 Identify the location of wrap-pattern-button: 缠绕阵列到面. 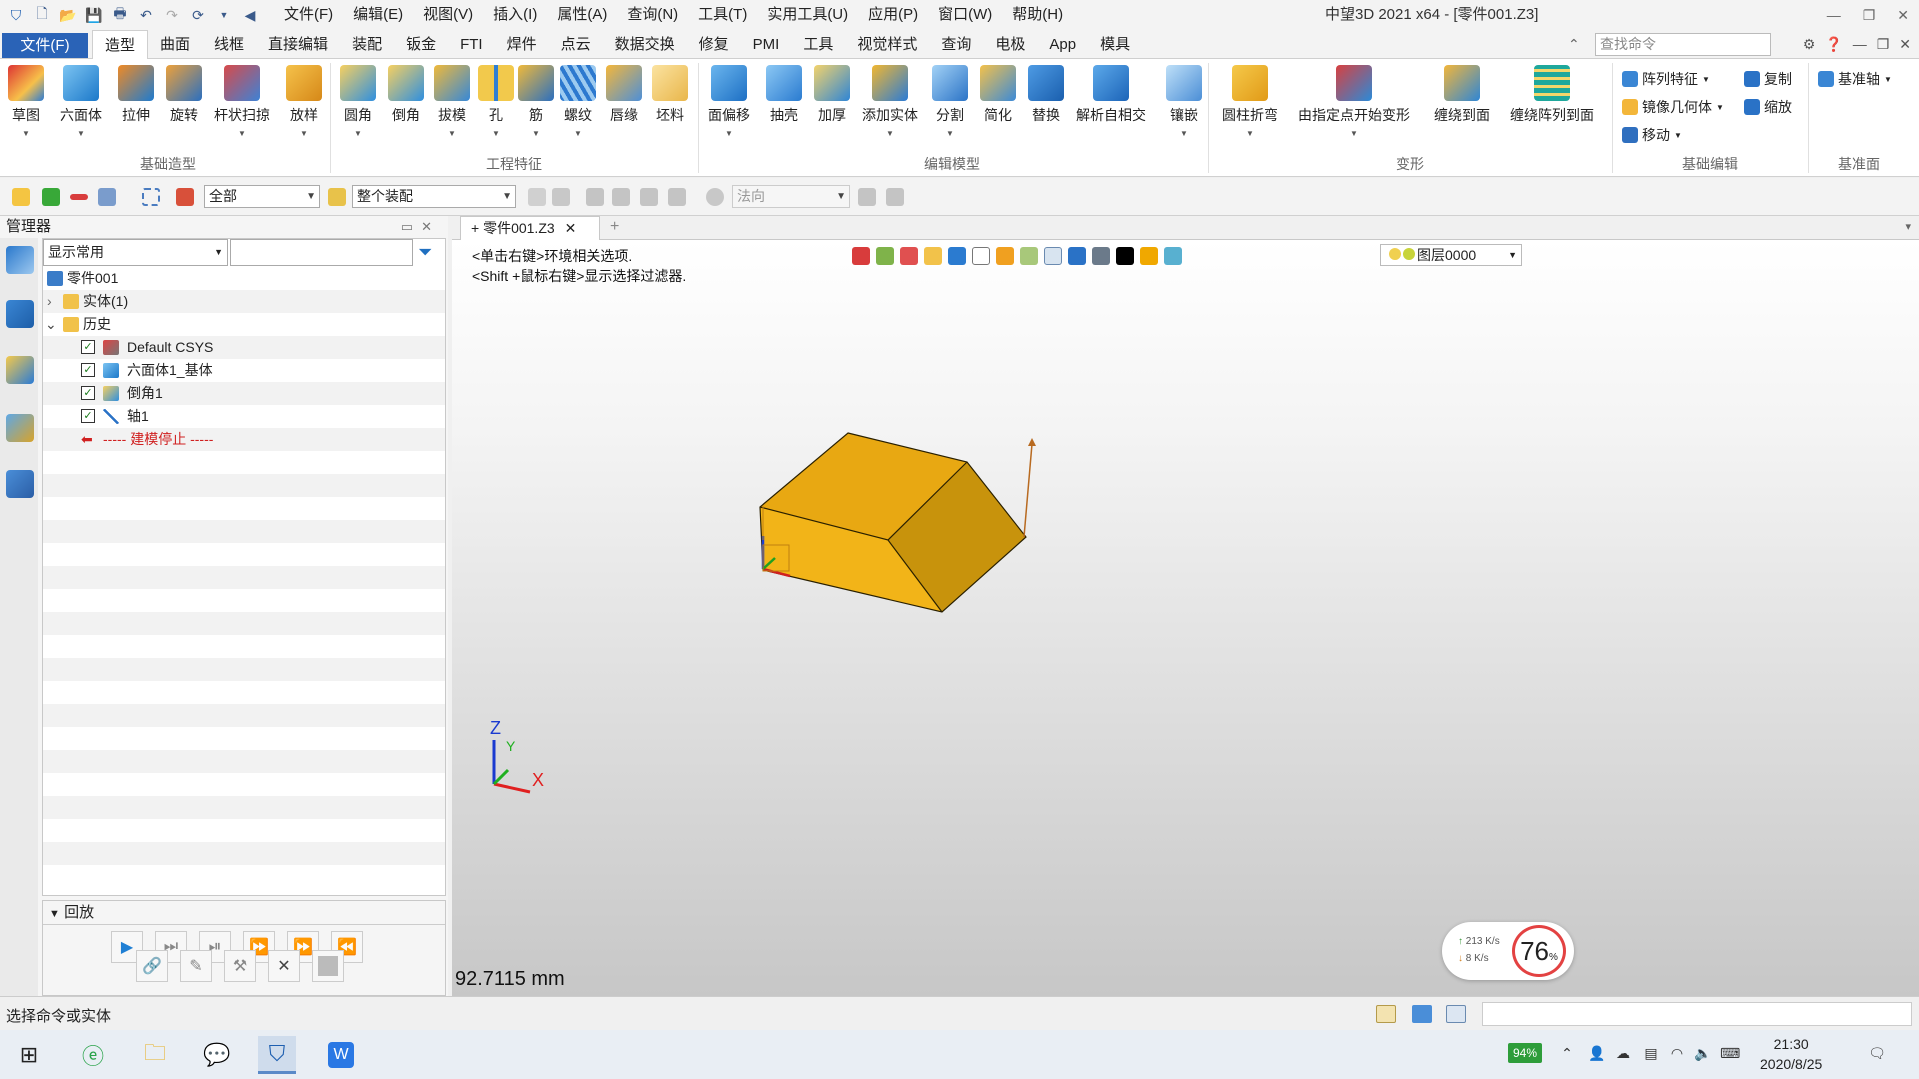
(1552, 95).